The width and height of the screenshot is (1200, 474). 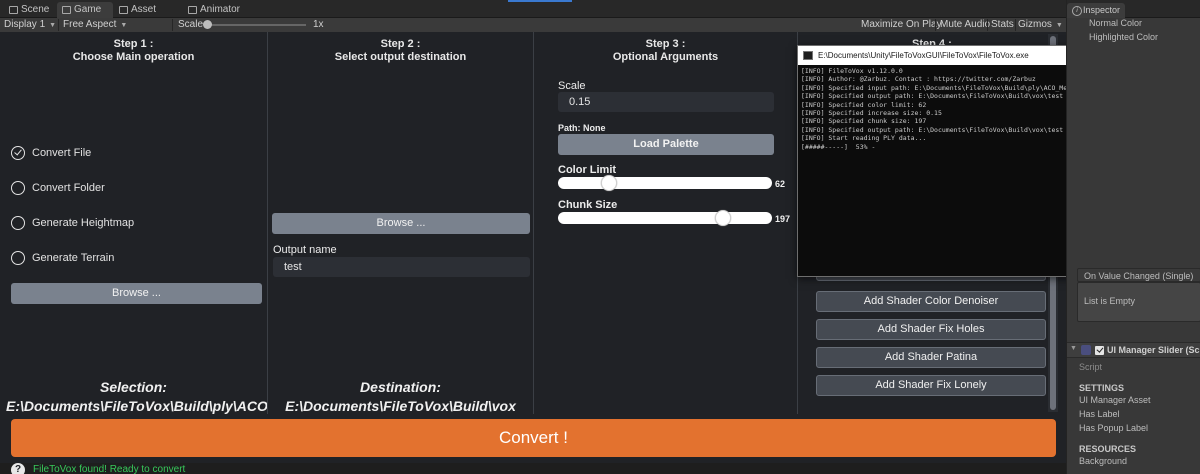 I want to click on animator-icon, so click(x=192, y=10).